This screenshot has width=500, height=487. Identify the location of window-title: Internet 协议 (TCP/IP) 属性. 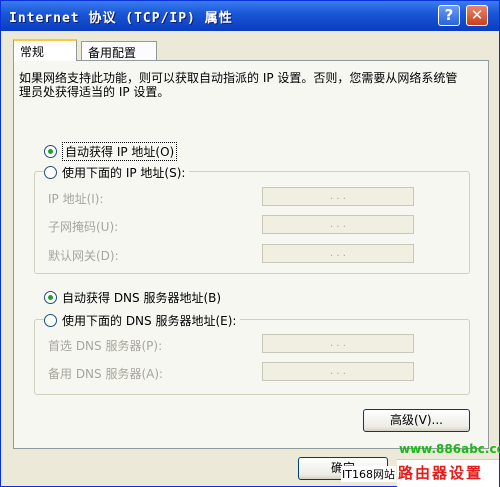
(121, 18).